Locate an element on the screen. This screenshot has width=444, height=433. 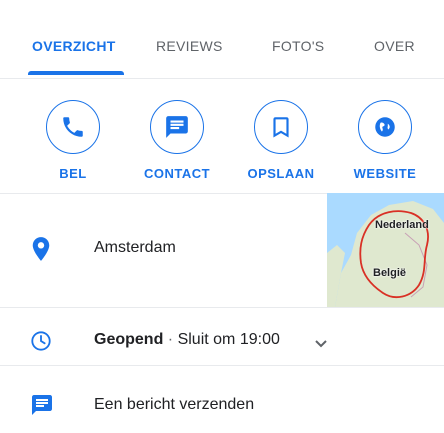
chat-icon is located at coordinates (177, 127).